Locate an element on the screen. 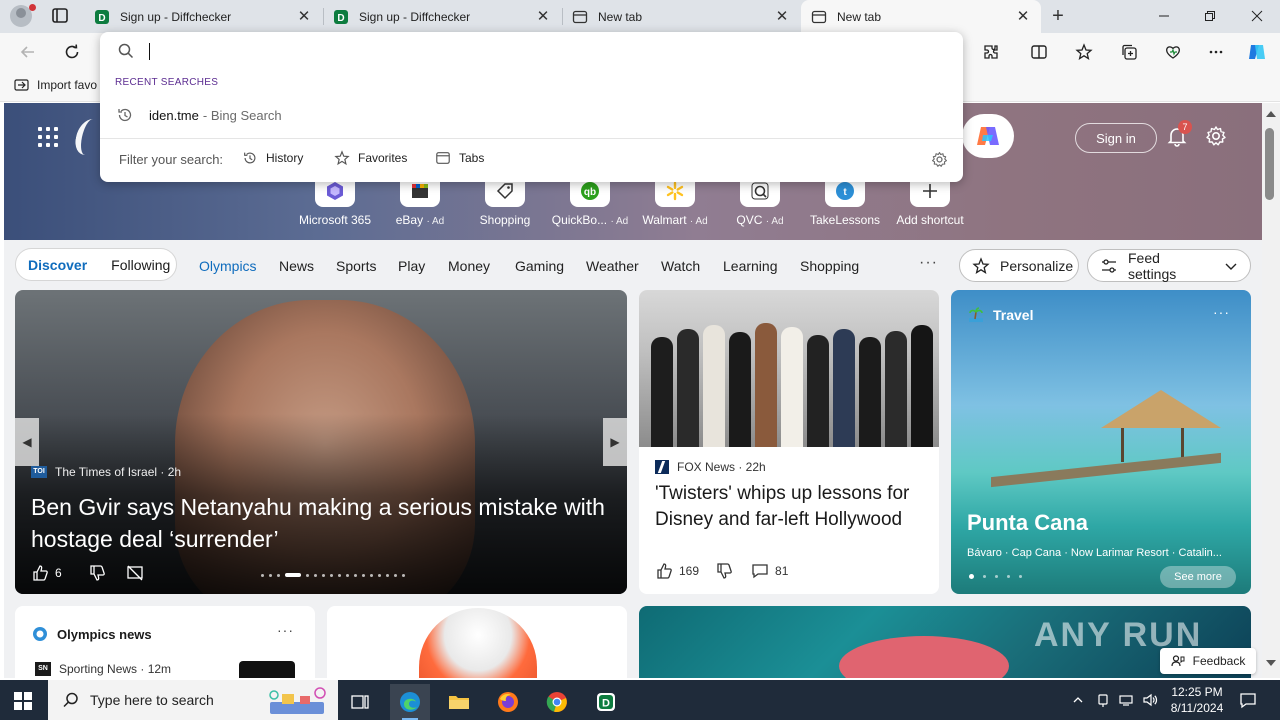  filter-favorites-label: Favorites is located at coordinates (383, 158).